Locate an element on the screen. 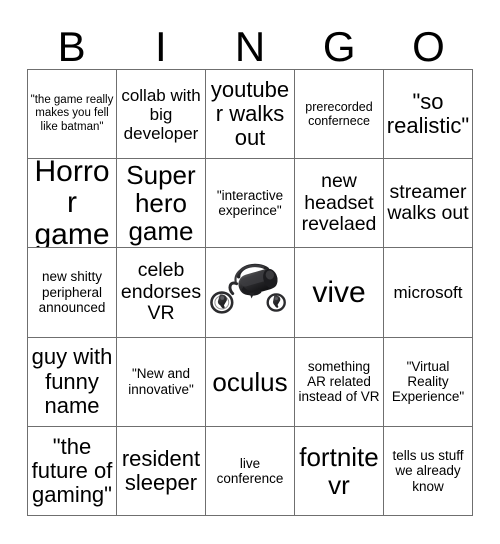 Image resolution: width=500 pixels, height=544 pixels. bingo-cell-label: resident sleeper is located at coordinates (161, 470).